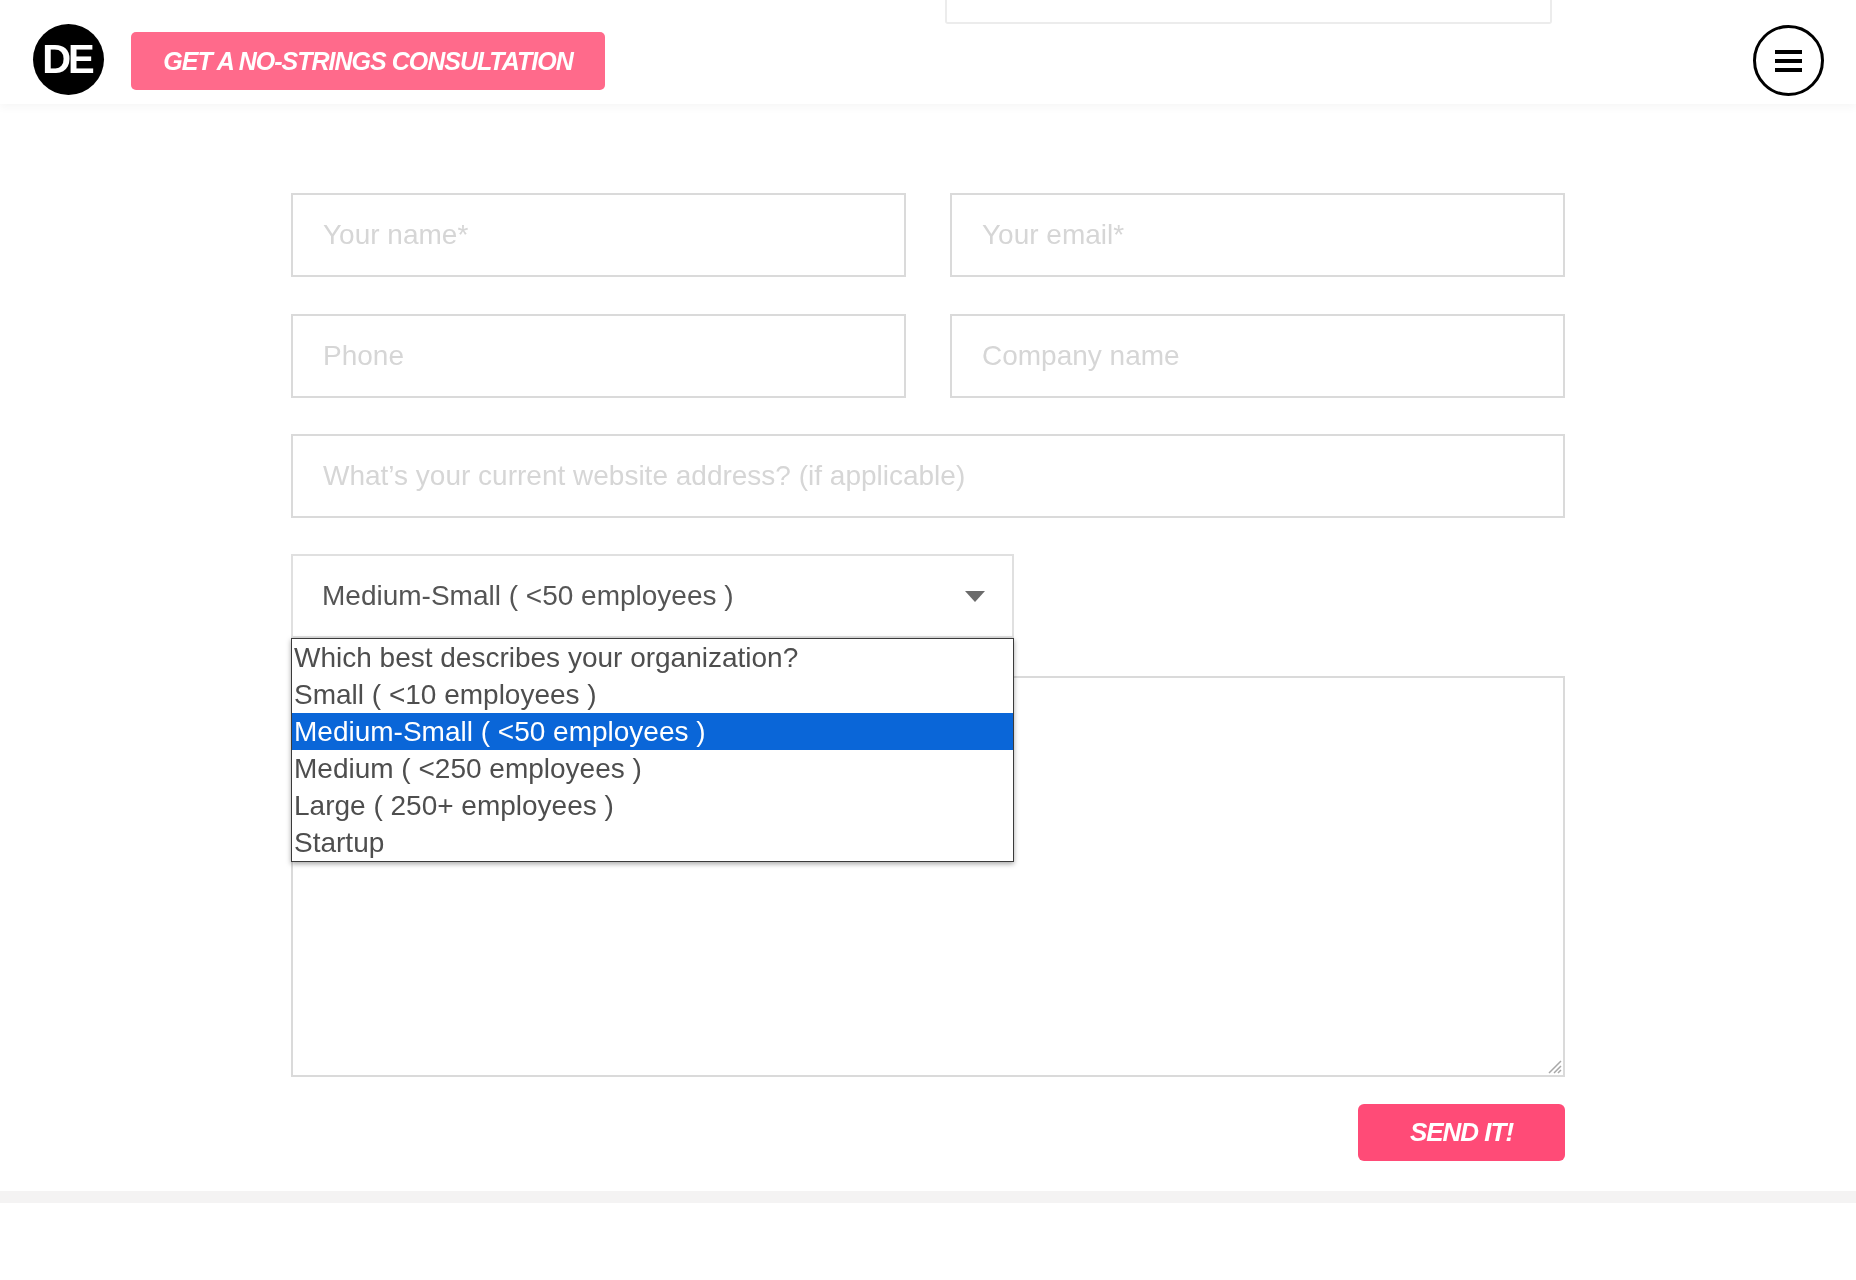 The height and width of the screenshot is (1280, 1856). Describe the element at coordinates (652, 768) in the screenshot. I see `dropdown-option: Medium ( <250 employees )` at that location.